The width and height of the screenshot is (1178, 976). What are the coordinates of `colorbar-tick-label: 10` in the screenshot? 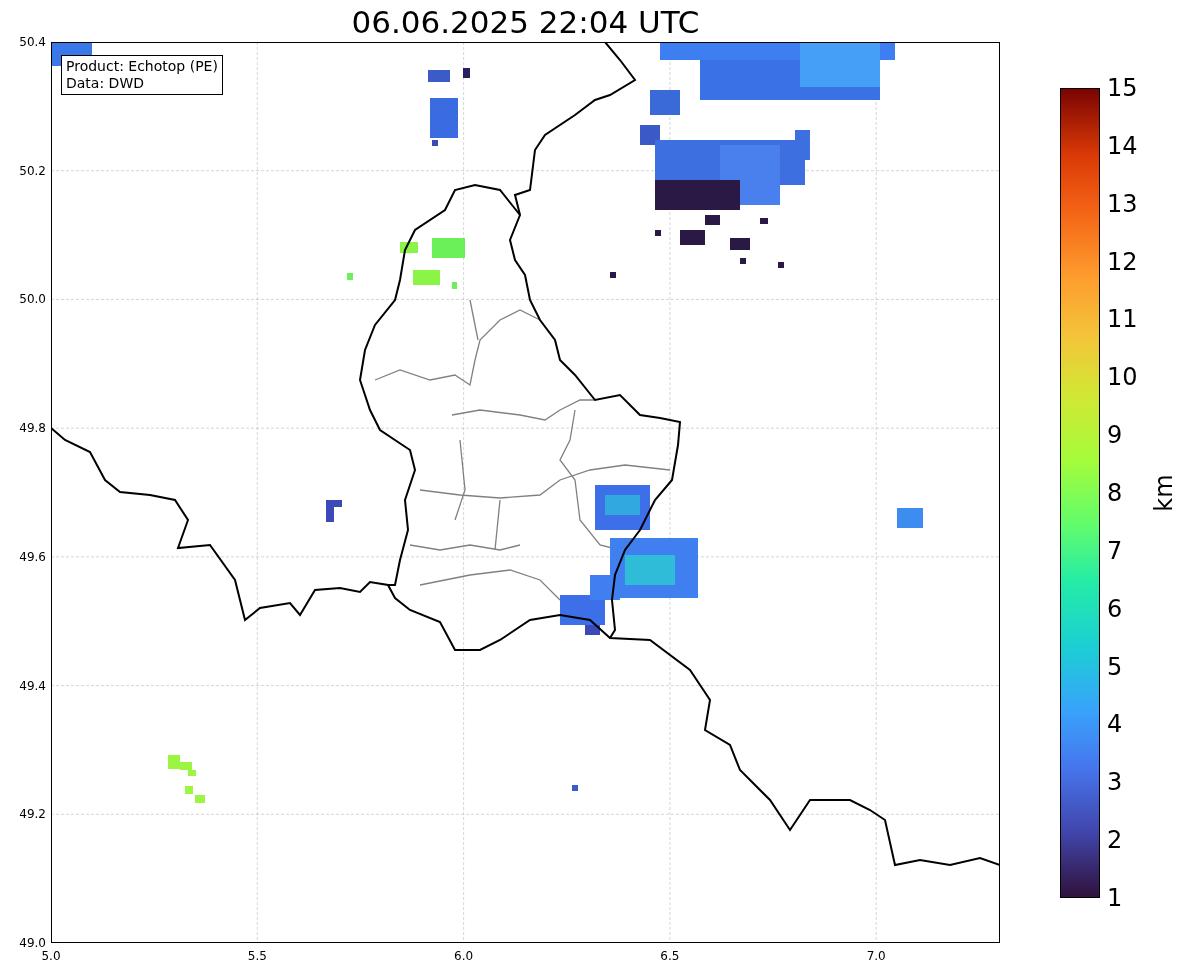 It's located at (1122, 377).